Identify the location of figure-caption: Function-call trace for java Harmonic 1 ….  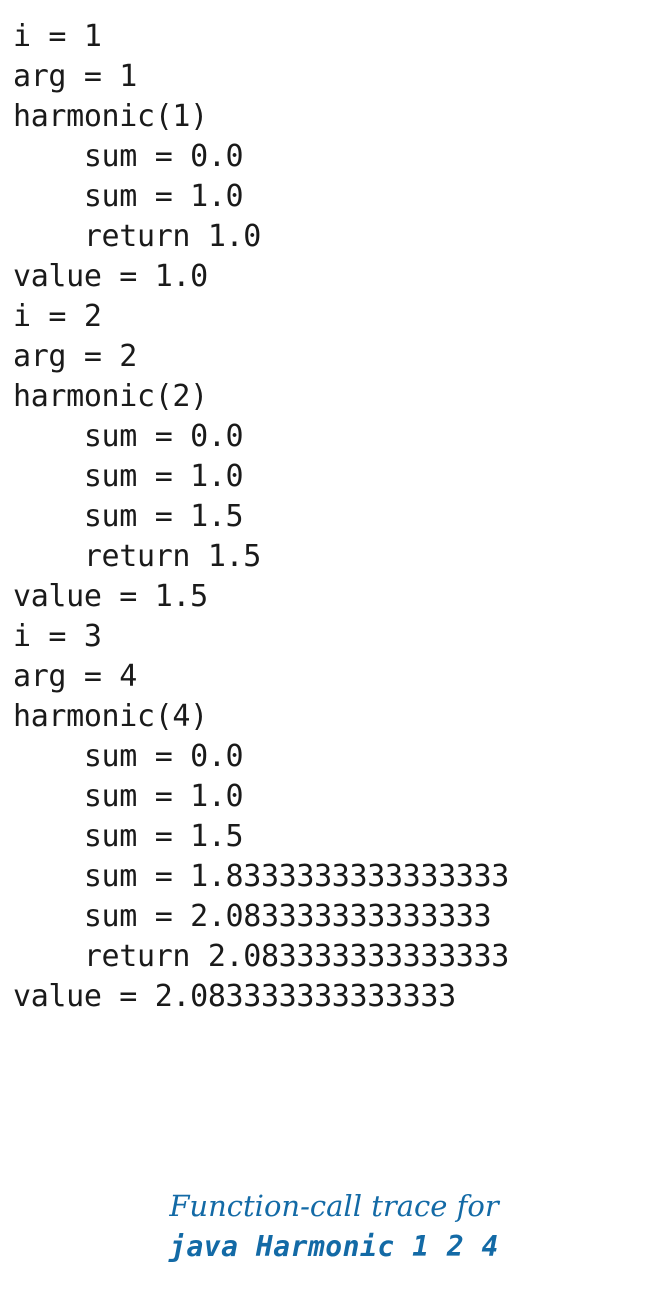
(334, 1227).